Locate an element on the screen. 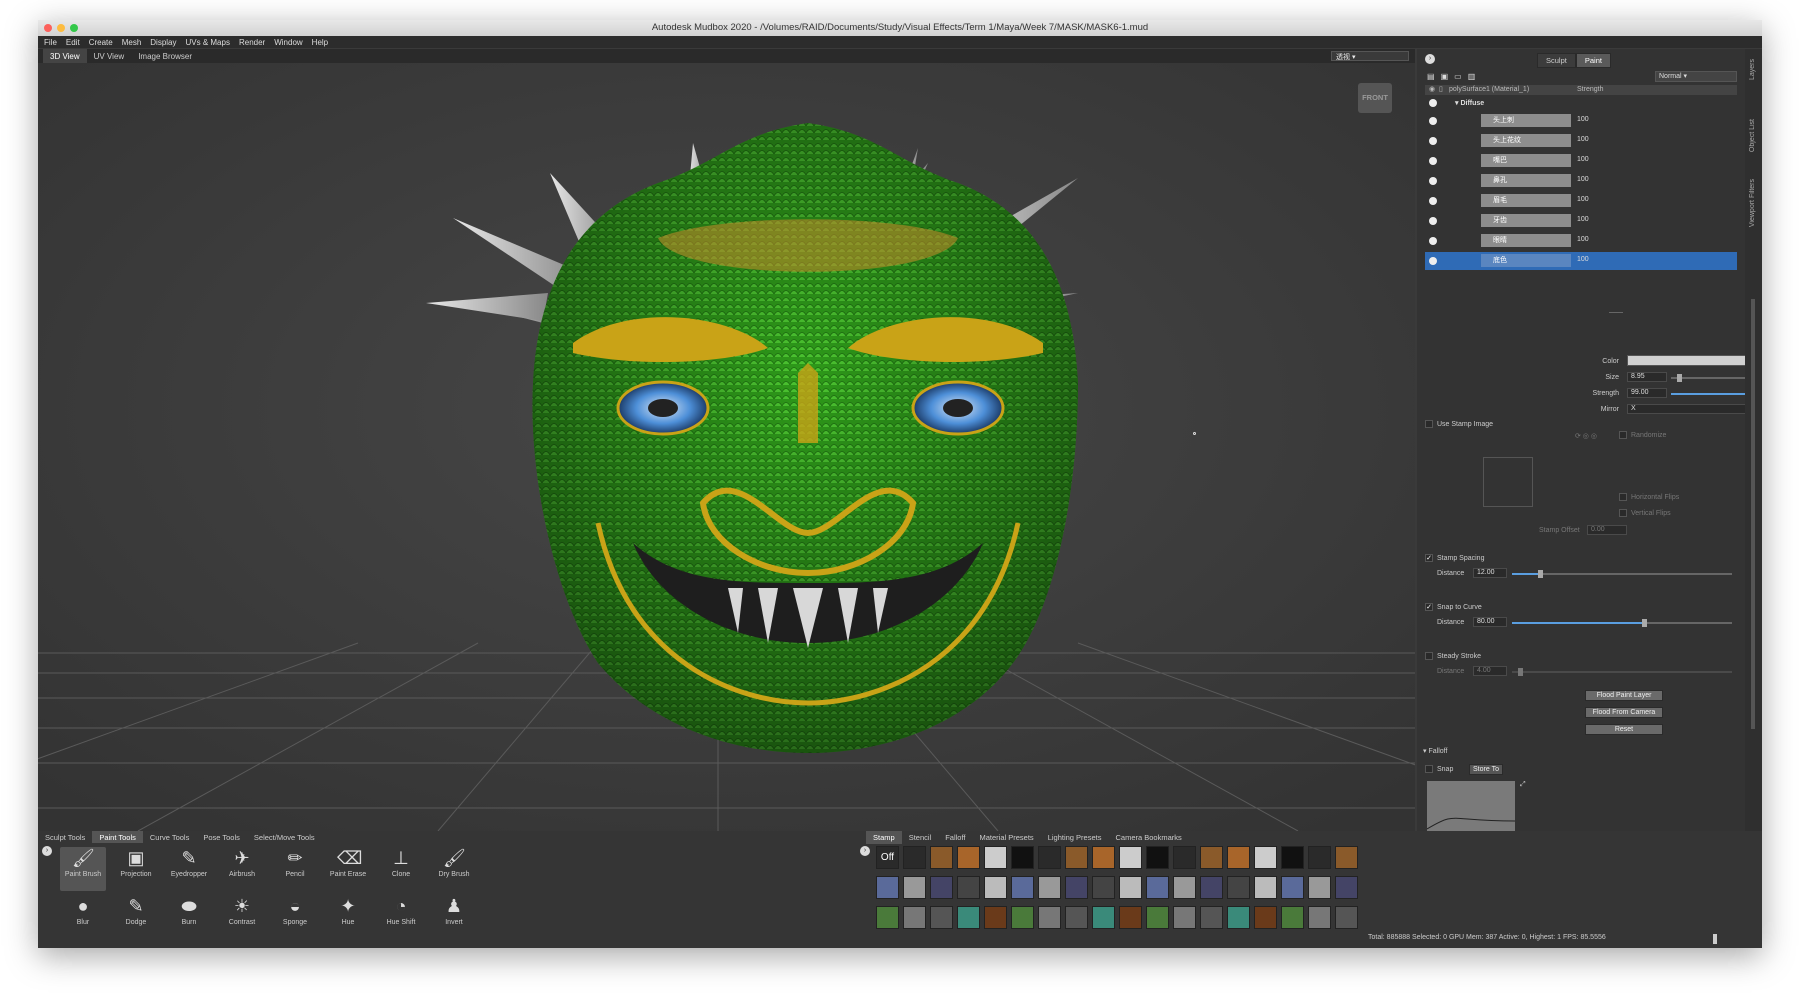  tool-airbrush: ✈ Airbrush is located at coordinates (242, 869).